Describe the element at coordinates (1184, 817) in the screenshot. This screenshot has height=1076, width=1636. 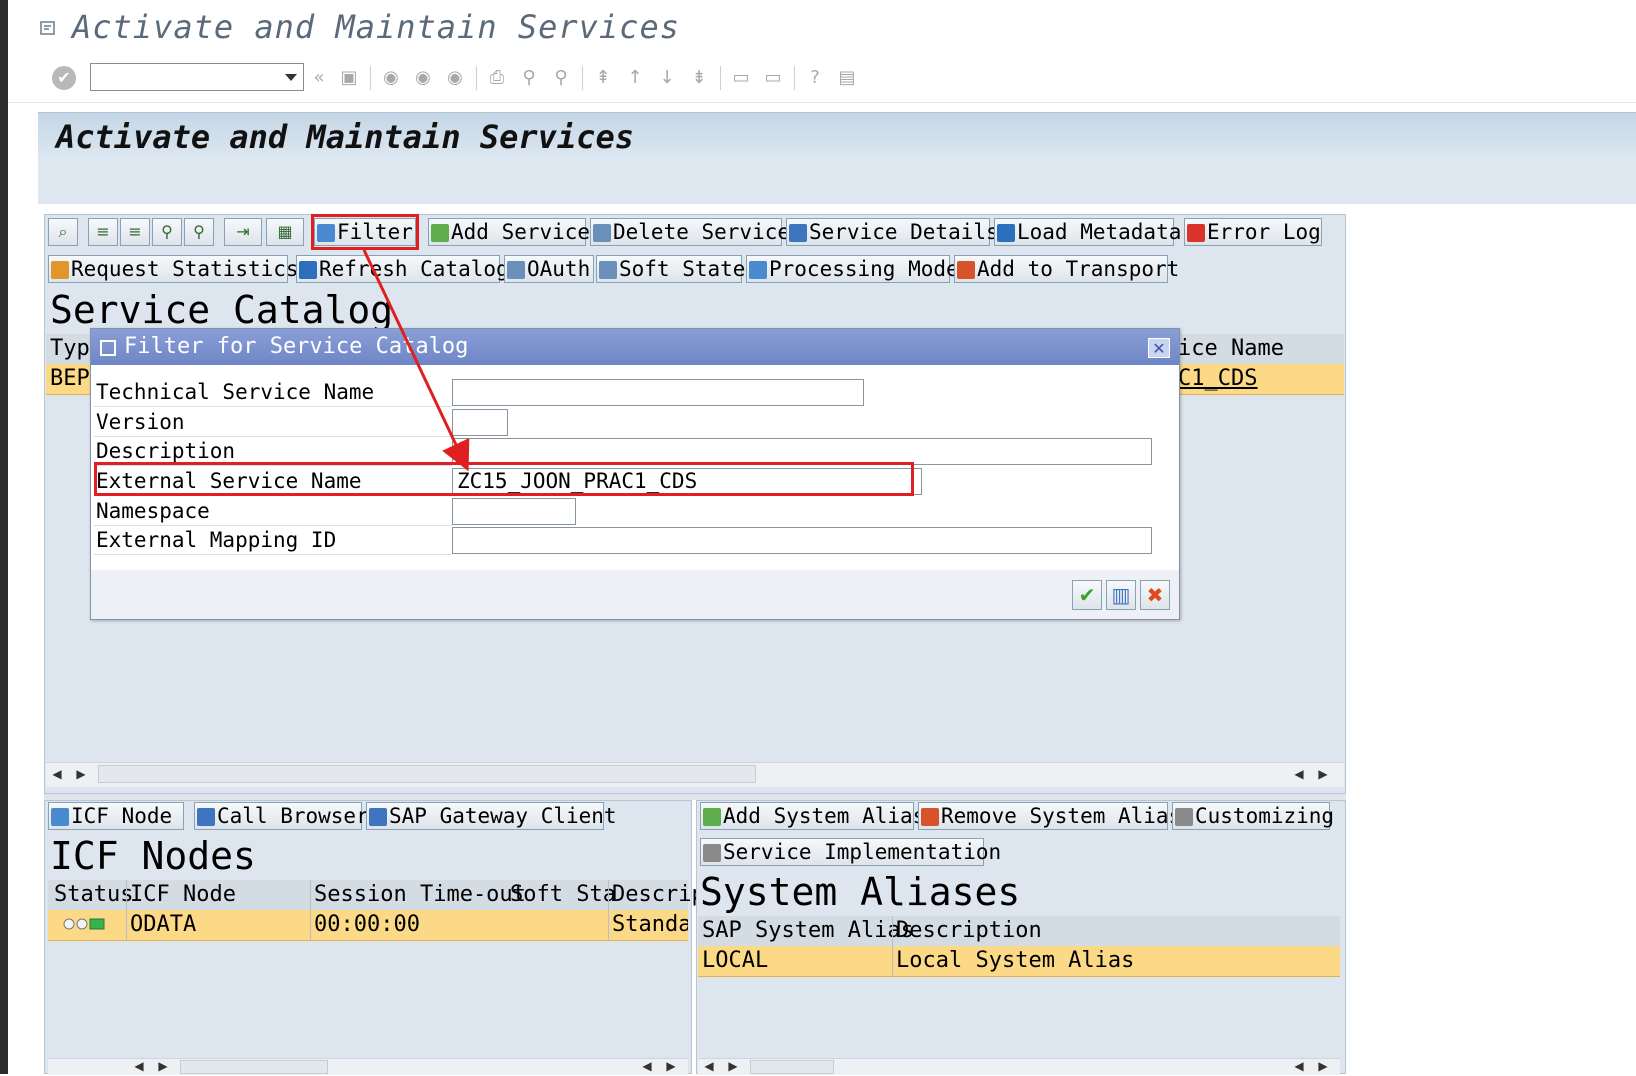
I see `wrench-icon` at that location.